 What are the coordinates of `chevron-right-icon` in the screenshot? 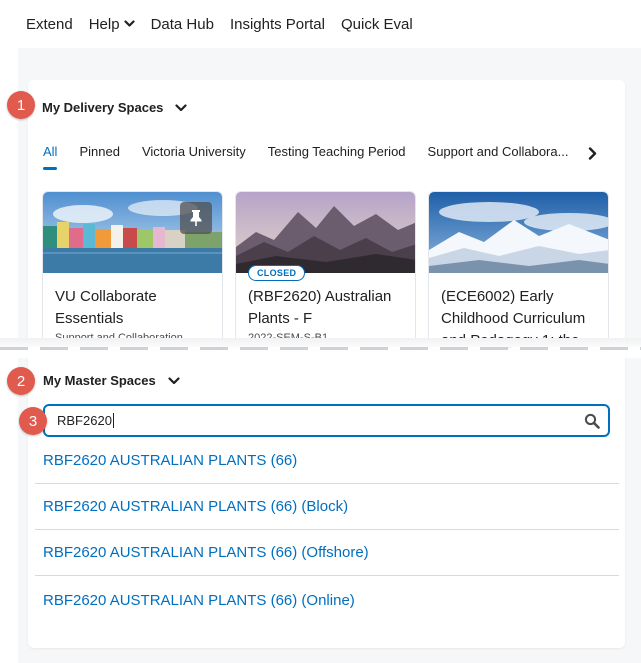 It's located at (592, 153).